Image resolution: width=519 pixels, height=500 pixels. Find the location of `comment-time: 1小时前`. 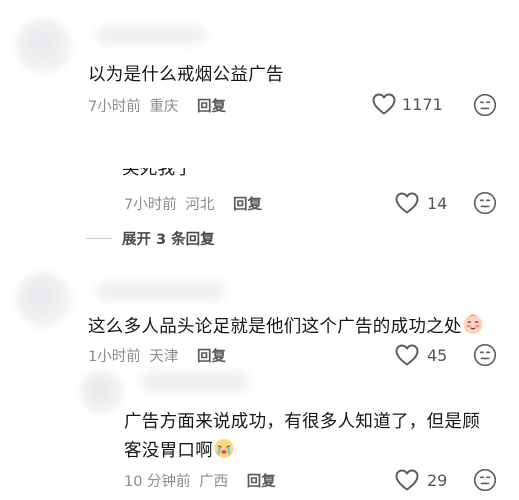

comment-time: 1小时前 is located at coordinates (114, 357).